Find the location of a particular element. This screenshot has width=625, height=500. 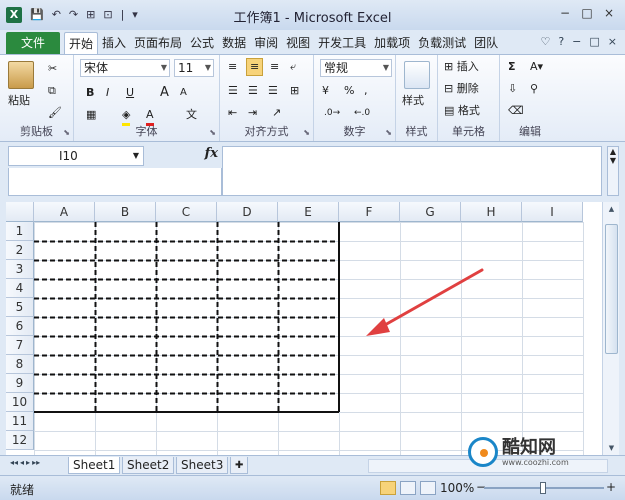

doc-restore-icon: □ is located at coordinates (594, 41).